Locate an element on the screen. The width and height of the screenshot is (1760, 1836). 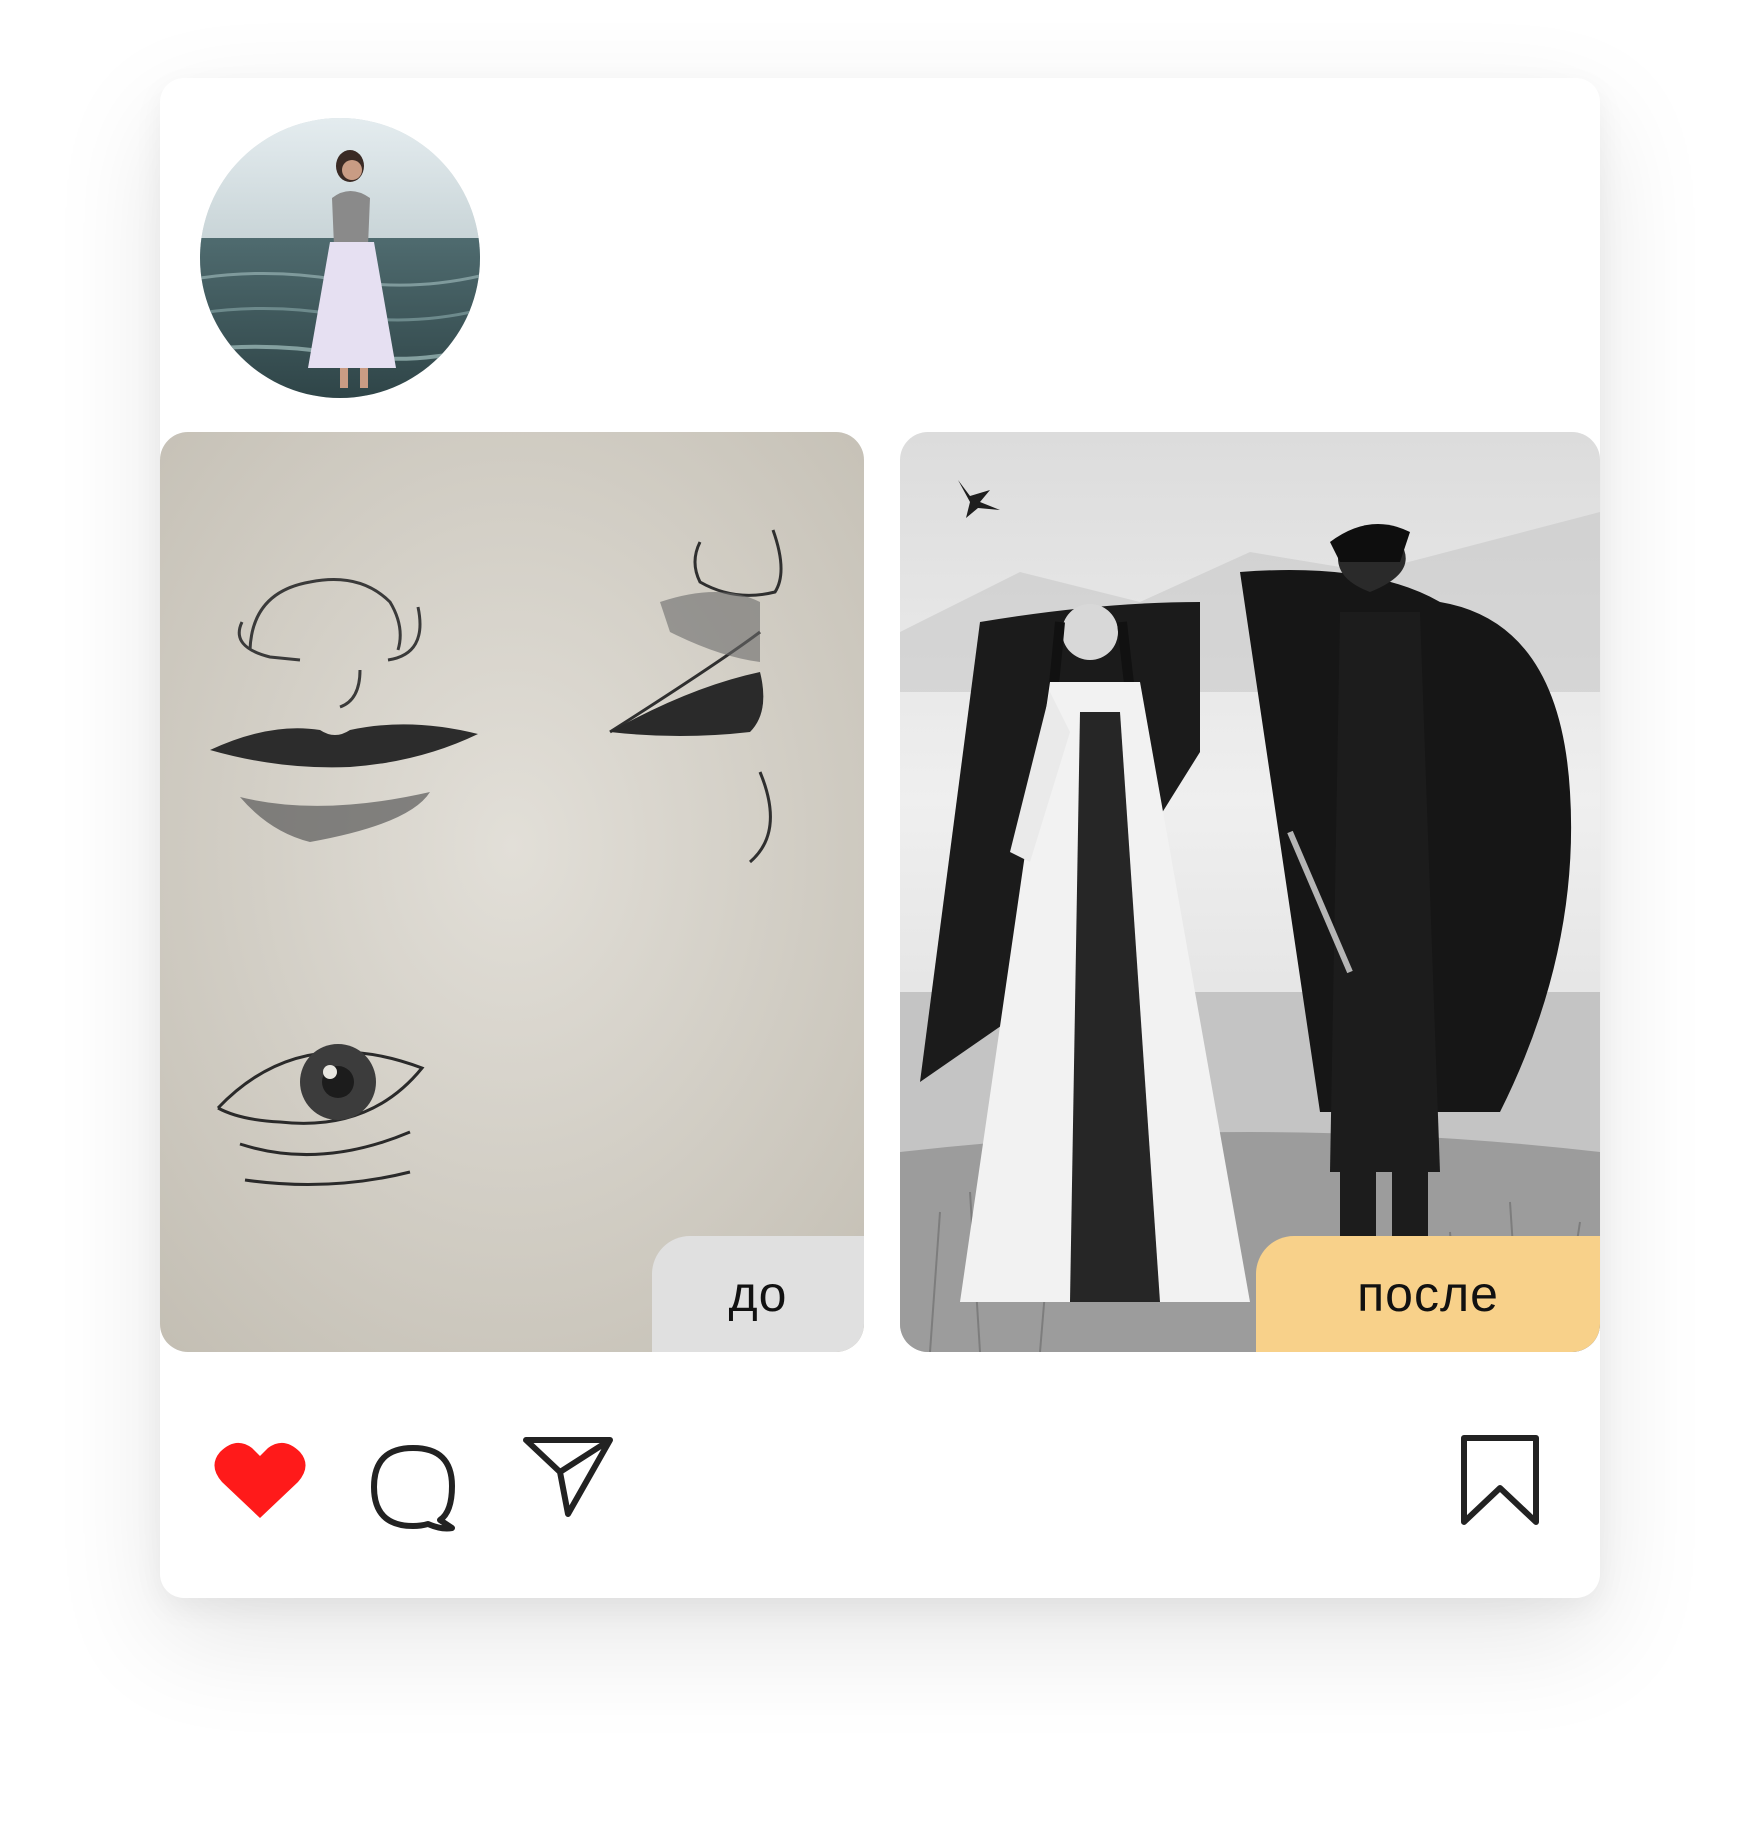
heart-icon is located at coordinates (260, 1480).